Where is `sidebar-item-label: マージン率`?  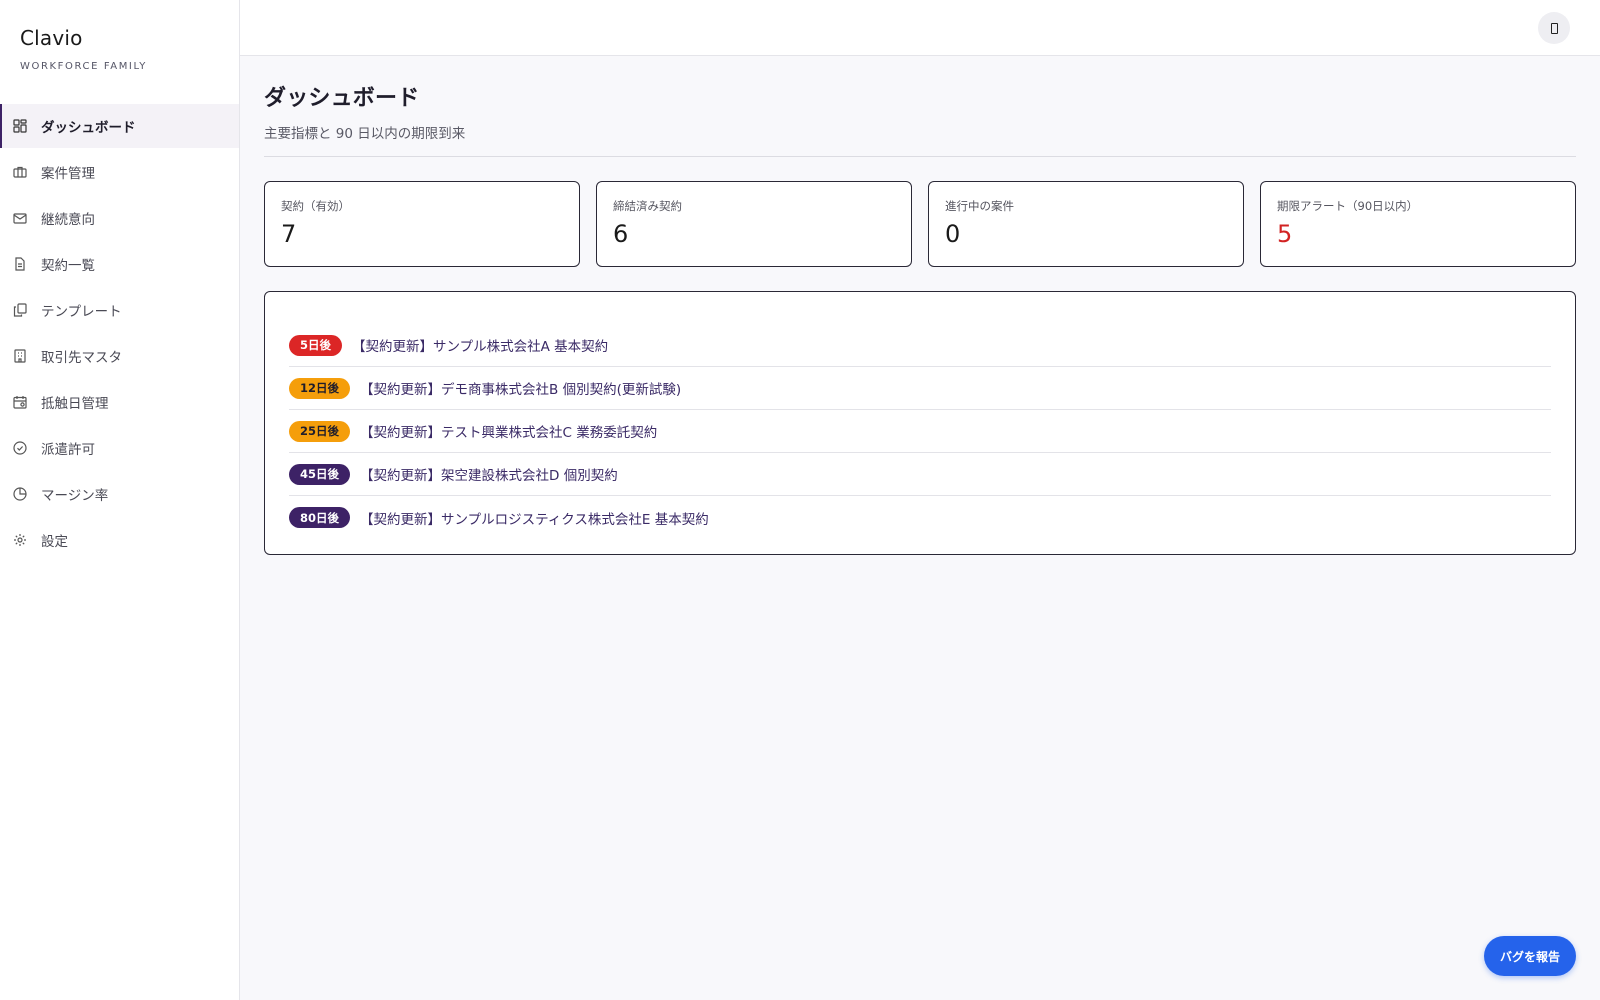
sidebar-item-label: マージン率 is located at coordinates (75, 496).